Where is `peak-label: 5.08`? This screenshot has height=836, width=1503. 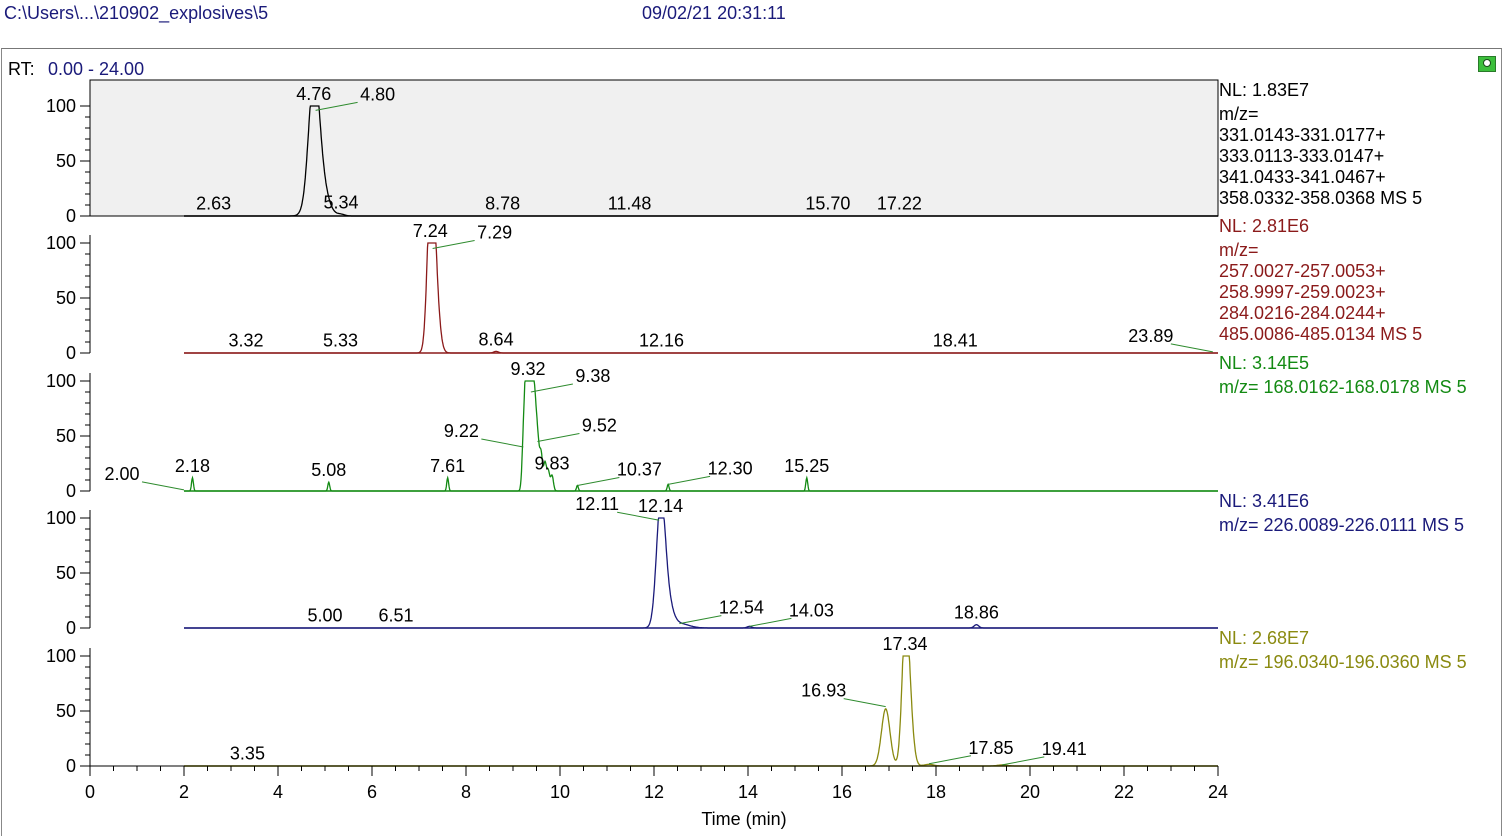 peak-label: 5.08 is located at coordinates (328, 470).